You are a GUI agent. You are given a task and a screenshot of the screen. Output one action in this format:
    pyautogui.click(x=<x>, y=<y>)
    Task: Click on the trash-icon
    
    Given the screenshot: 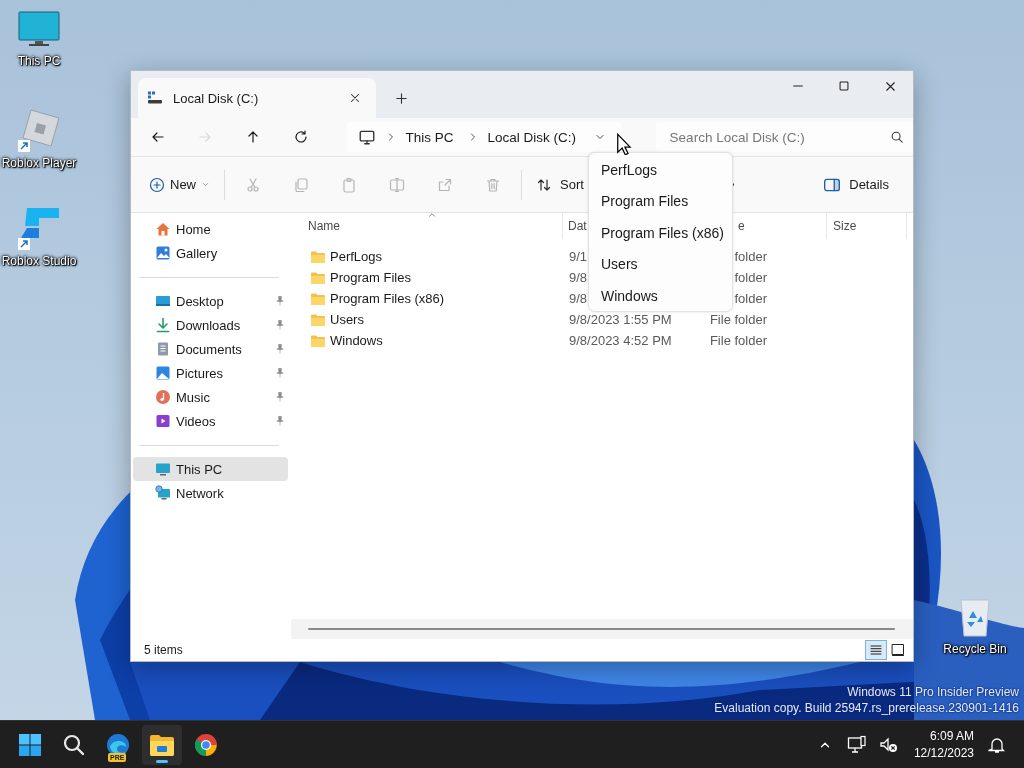 What is the action you would take?
    pyautogui.click(x=493, y=184)
    